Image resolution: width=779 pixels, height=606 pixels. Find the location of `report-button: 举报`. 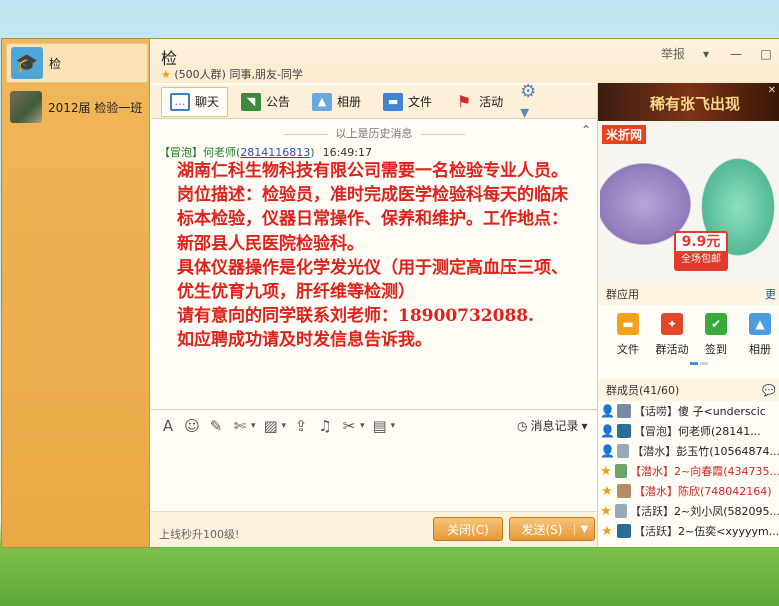

report-button: 举报 is located at coordinates (673, 53).